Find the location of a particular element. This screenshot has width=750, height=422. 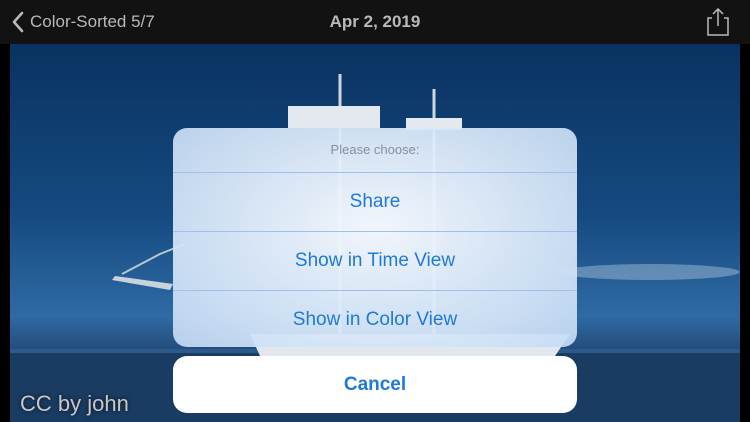

action-sheet-title: Please choose: is located at coordinates (375, 149).